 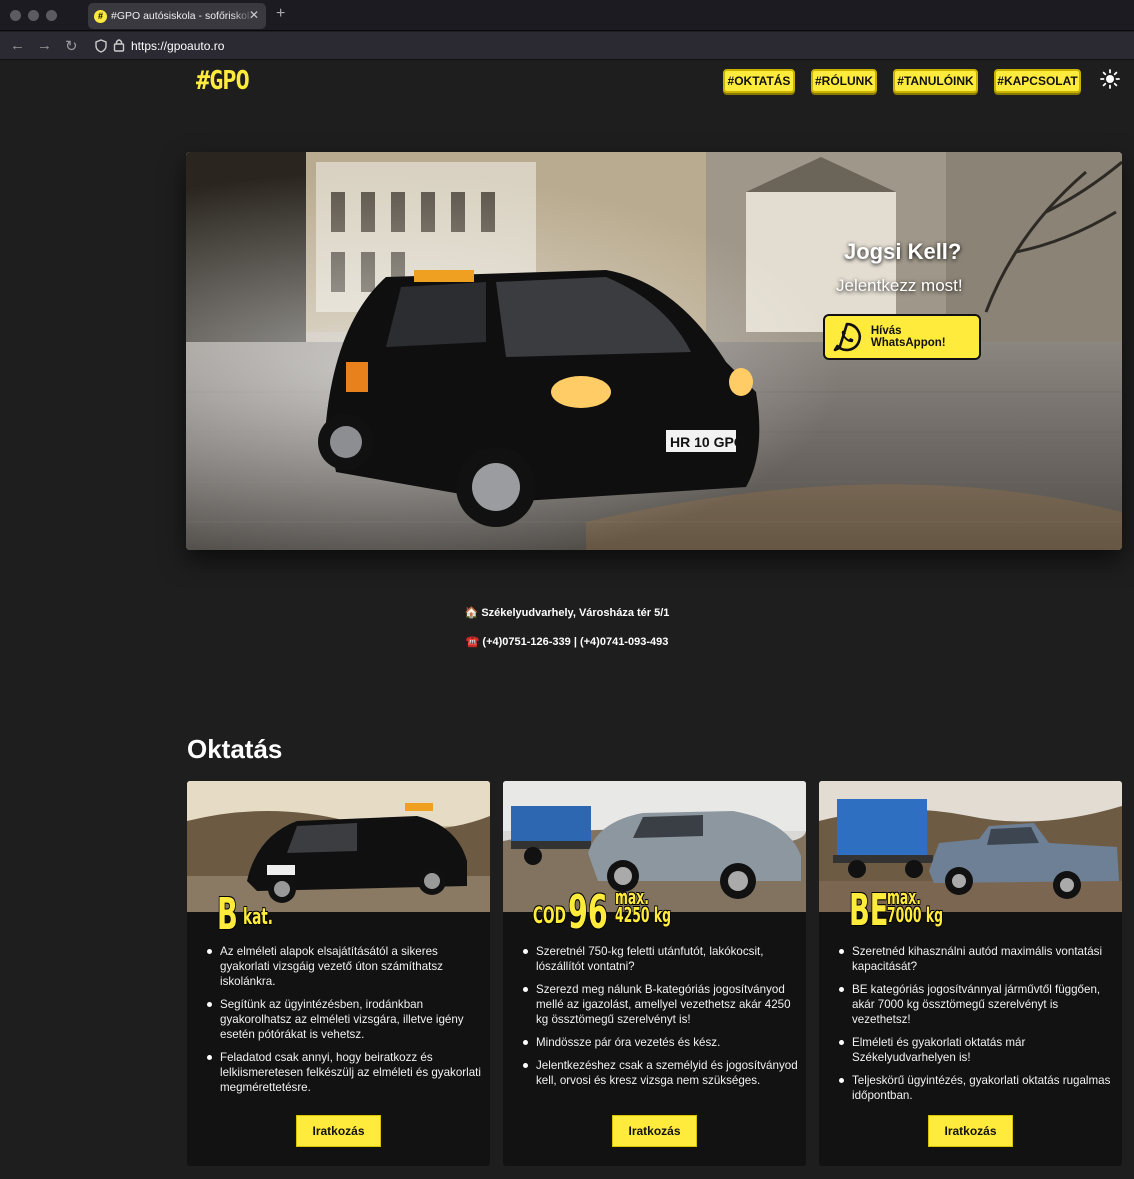 What do you see at coordinates (280, 14) in the screenshot?
I see `new-tab-icon: +` at bounding box center [280, 14].